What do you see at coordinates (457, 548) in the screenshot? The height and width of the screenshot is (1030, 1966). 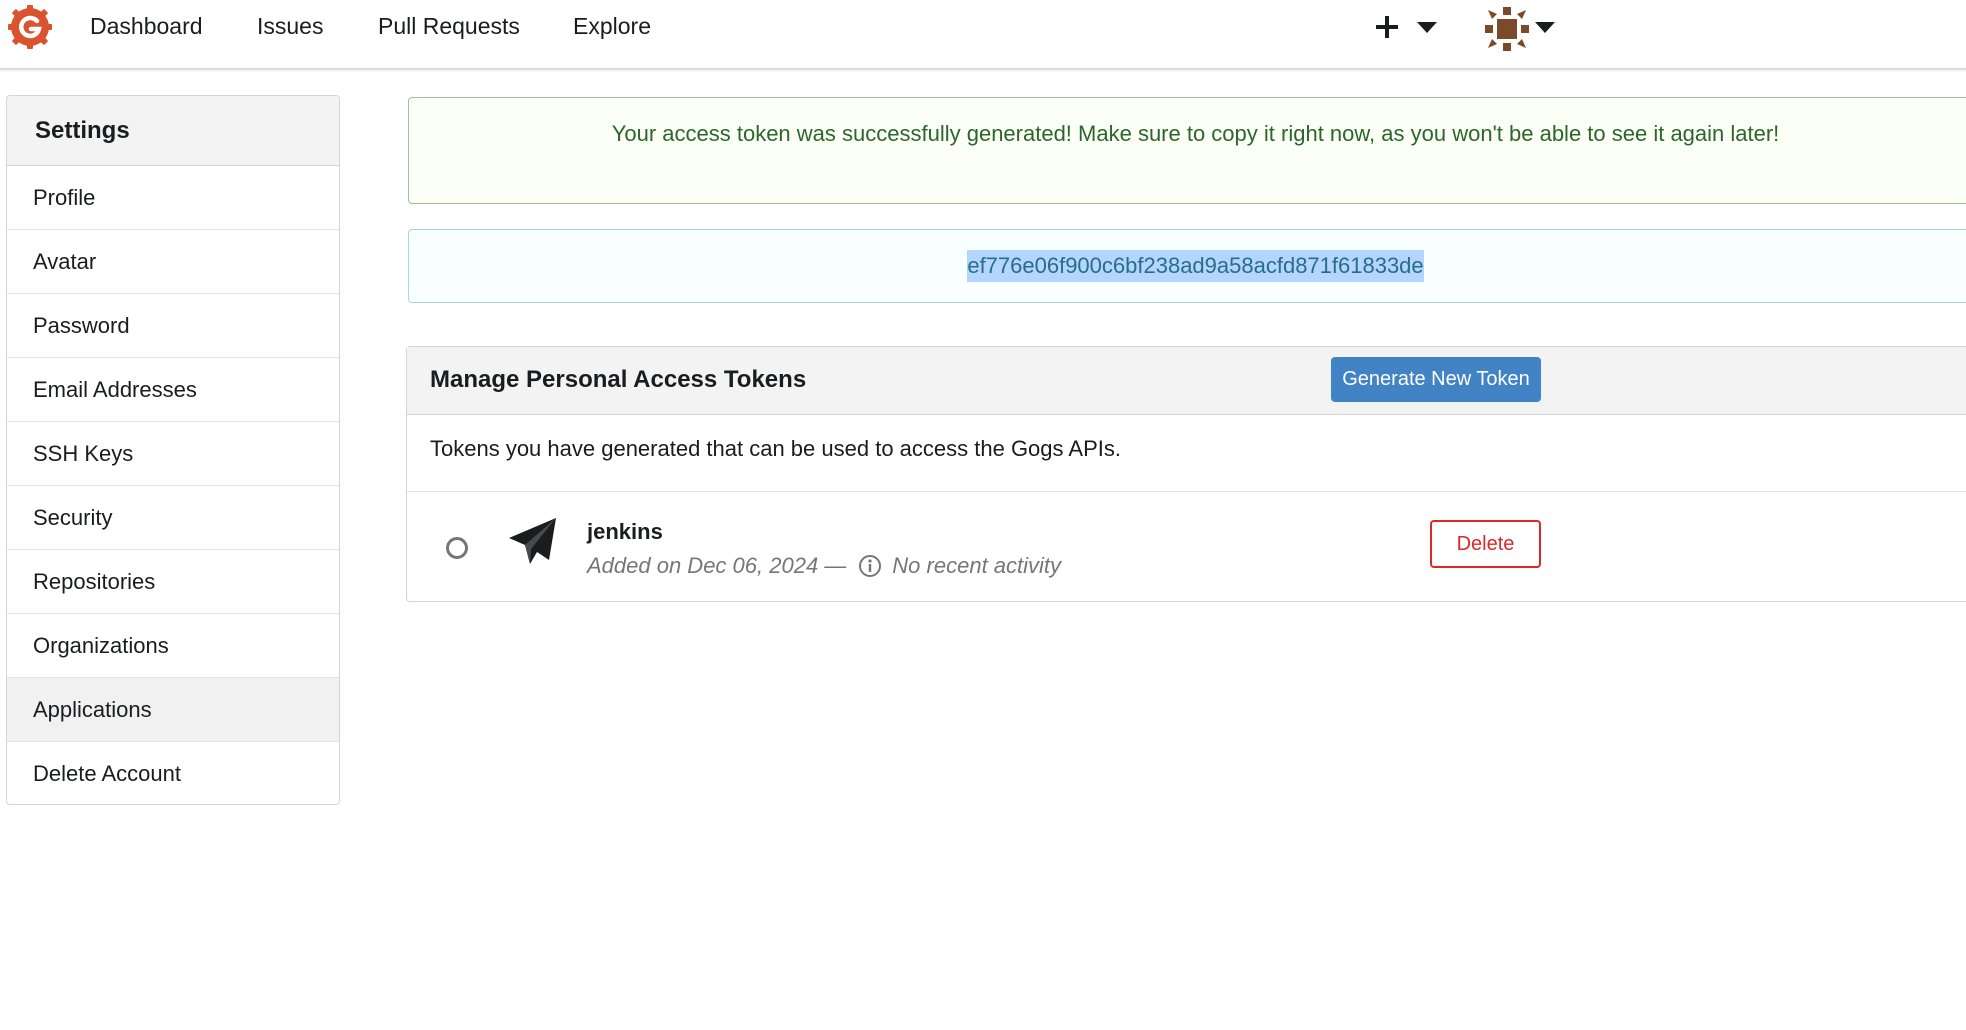 I see `token-status-circle-icon` at bounding box center [457, 548].